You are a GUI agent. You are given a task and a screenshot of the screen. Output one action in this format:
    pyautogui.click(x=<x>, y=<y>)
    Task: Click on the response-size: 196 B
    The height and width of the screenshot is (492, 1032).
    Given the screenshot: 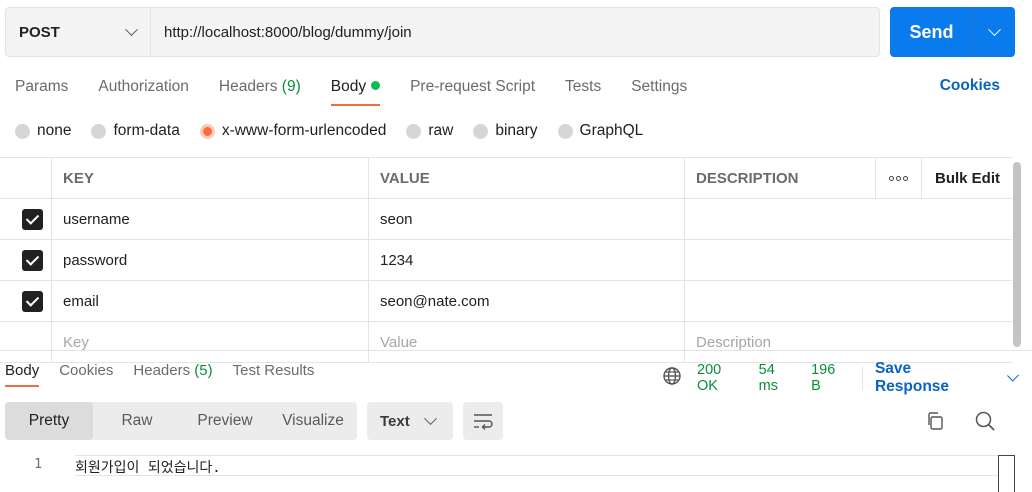 What is the action you would take?
    pyautogui.click(x=829, y=378)
    